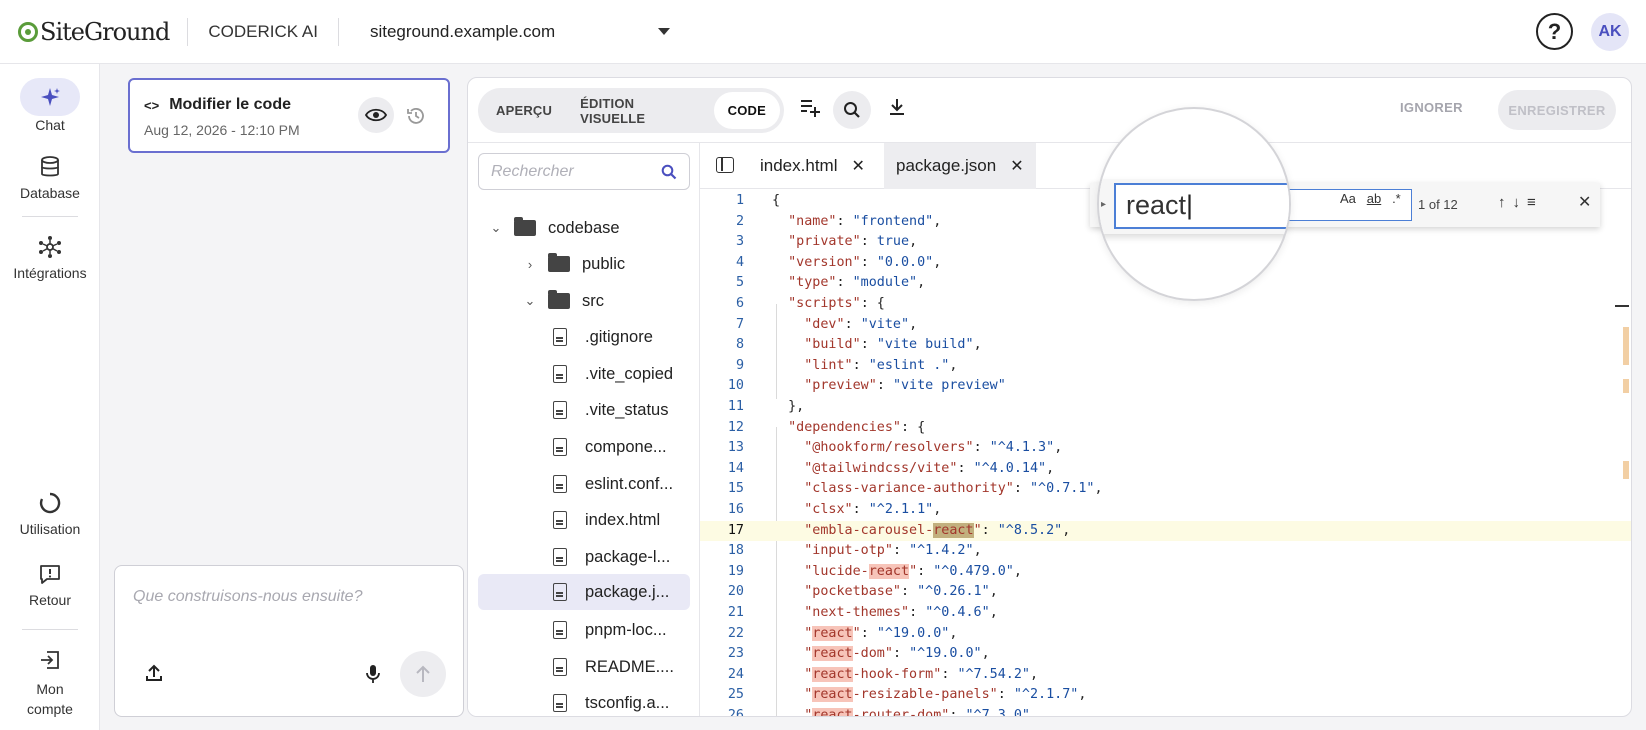  What do you see at coordinates (1201, 206) in the screenshot?
I see `magnified-find-input: react|` at bounding box center [1201, 206].